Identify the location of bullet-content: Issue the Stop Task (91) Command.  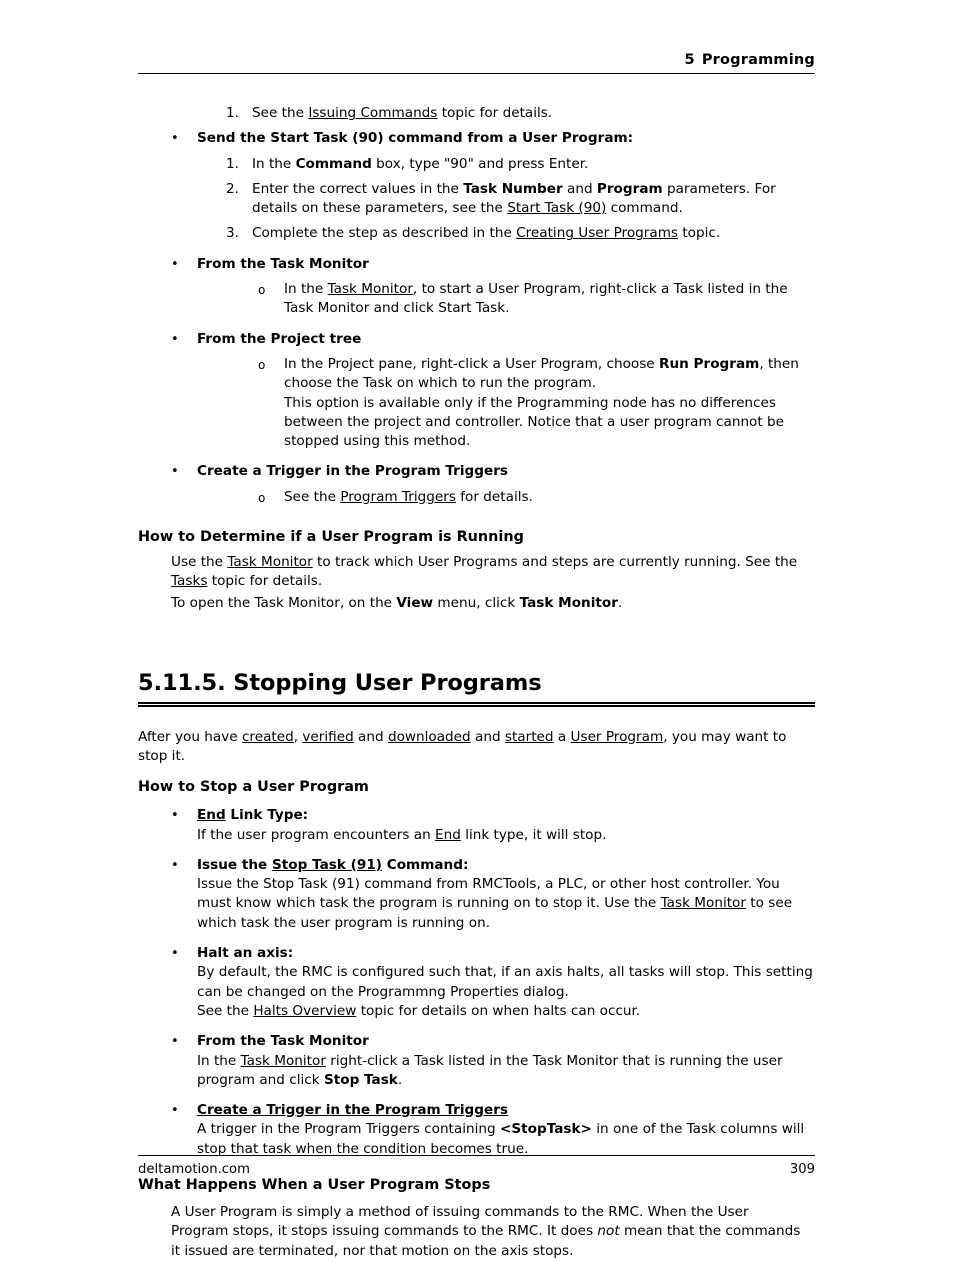
(507, 894).